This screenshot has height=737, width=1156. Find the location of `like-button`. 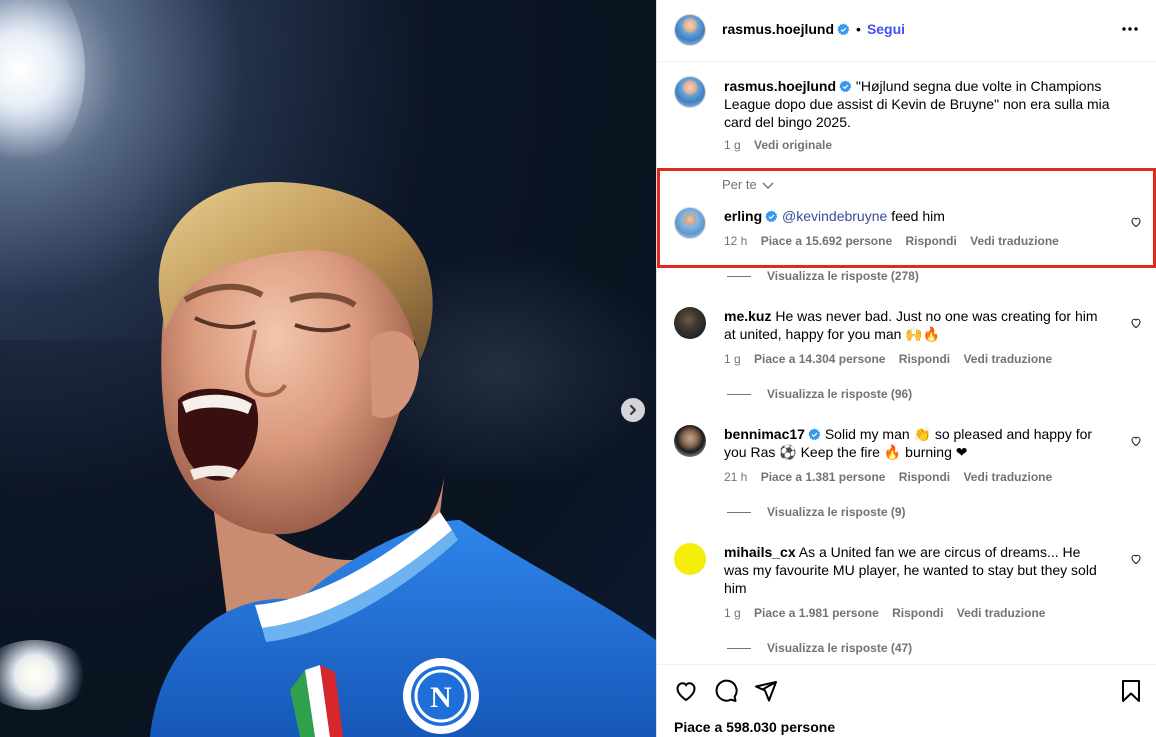

like-button is located at coordinates (686, 692).